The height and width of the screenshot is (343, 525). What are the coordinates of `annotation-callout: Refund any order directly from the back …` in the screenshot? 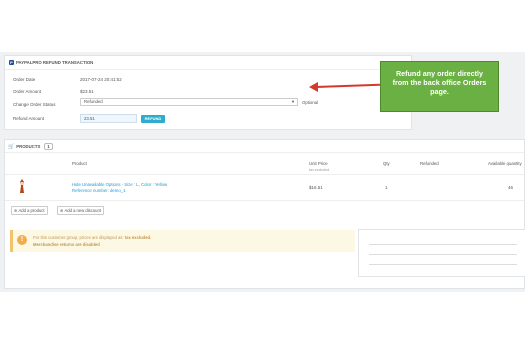 It's located at (439, 86).